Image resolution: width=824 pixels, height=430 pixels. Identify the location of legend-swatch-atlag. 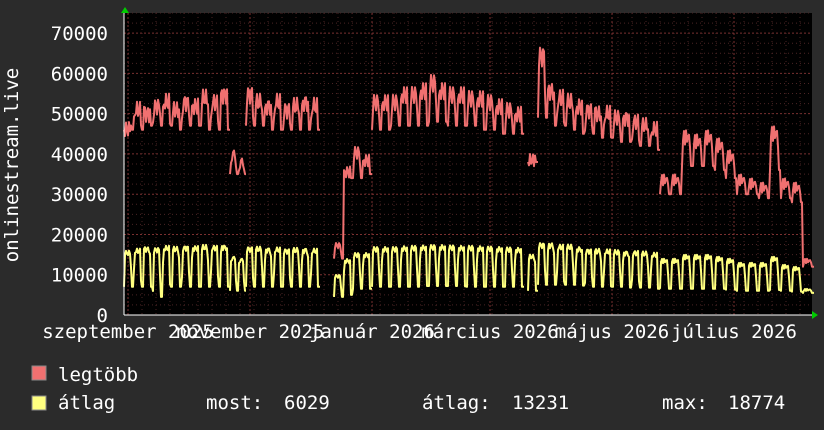
(39, 403).